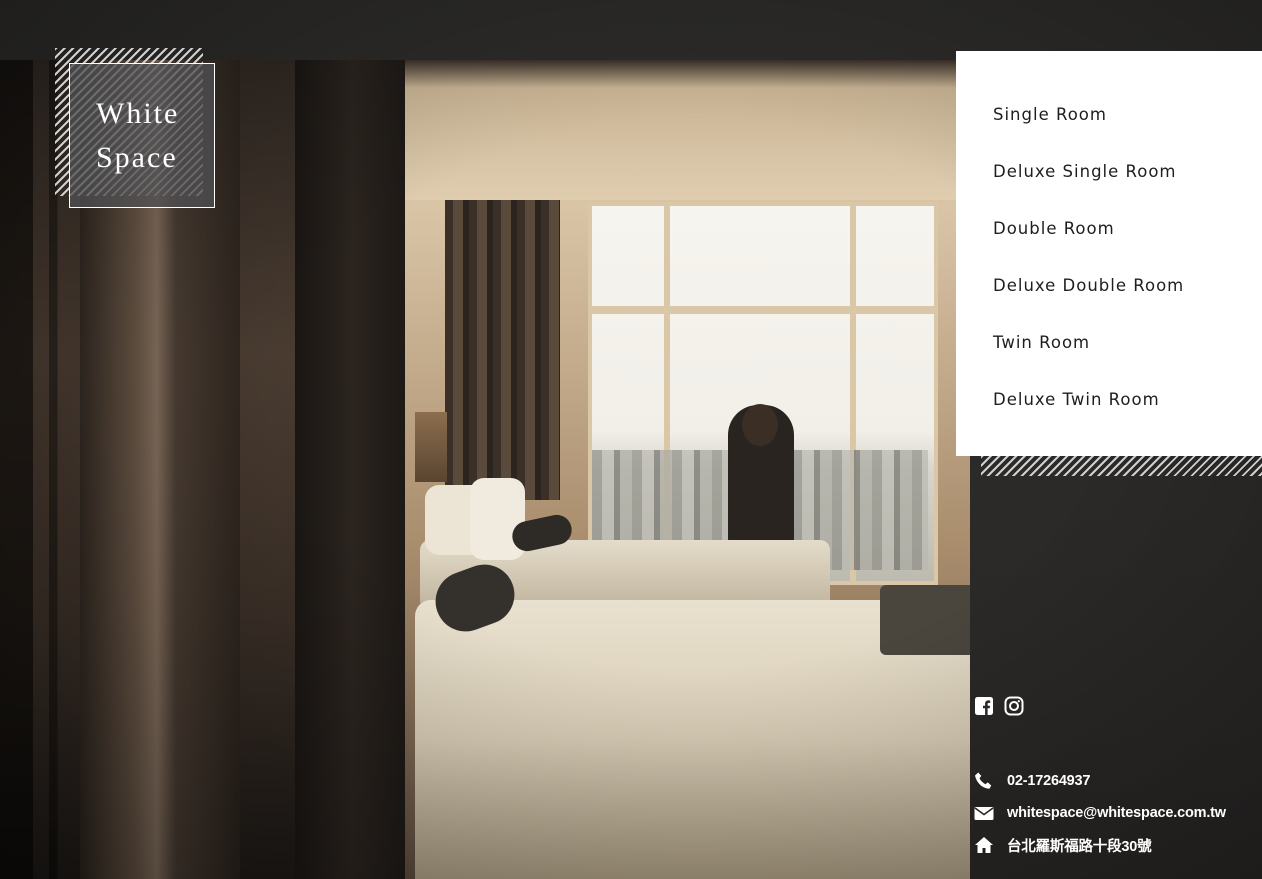  I want to click on street-address: 台北羅斯福路十段30號, so click(1079, 846).